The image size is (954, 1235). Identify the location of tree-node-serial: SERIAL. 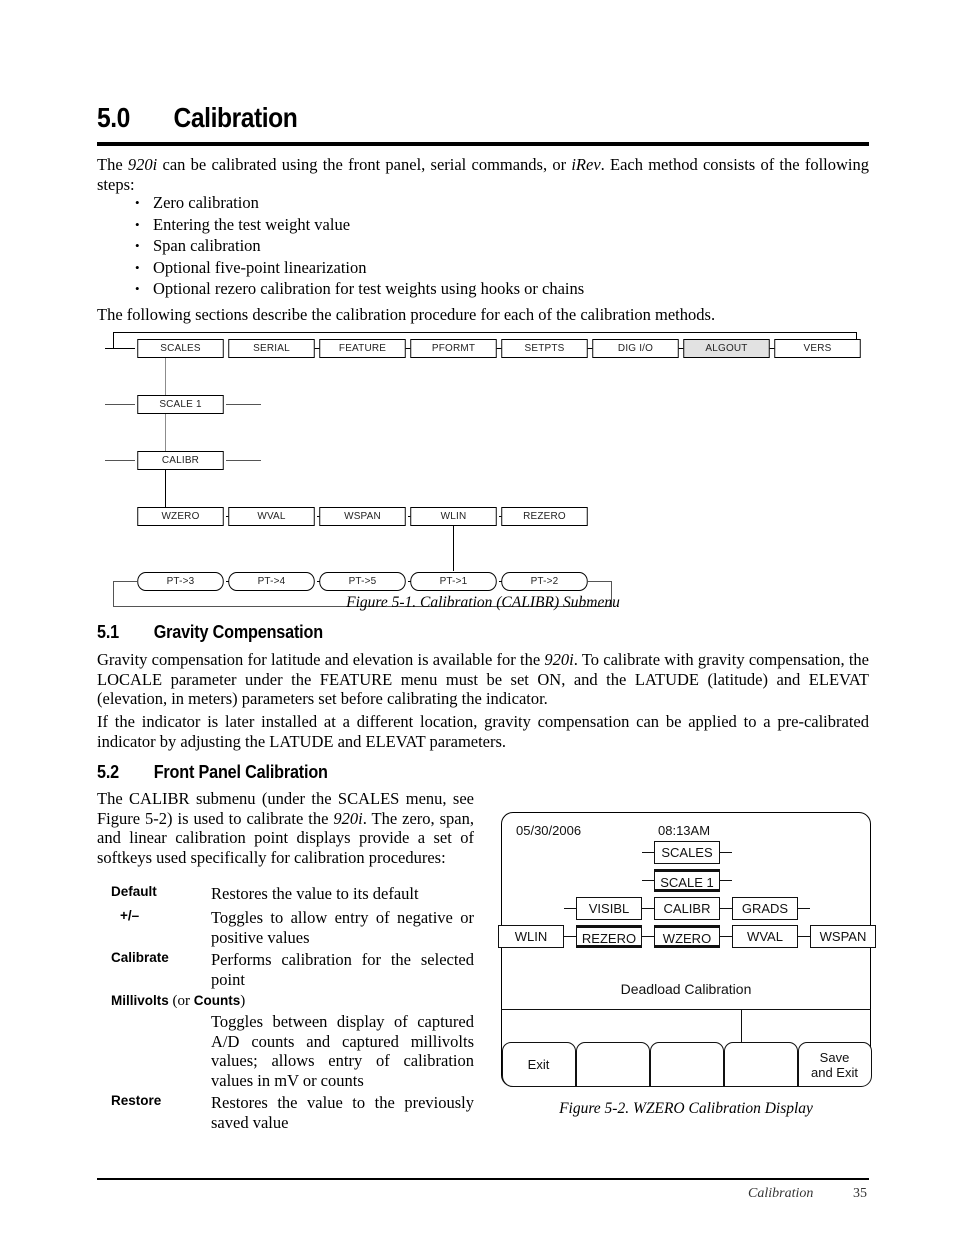
(271, 348).